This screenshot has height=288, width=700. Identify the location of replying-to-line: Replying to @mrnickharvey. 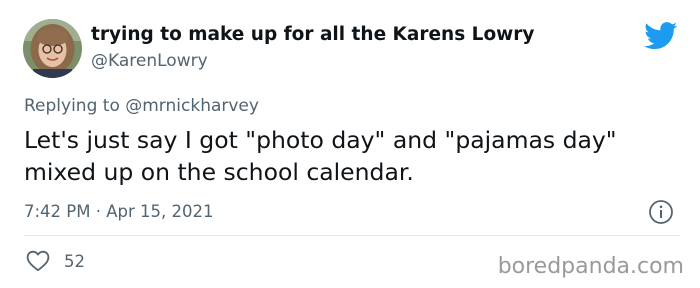
(141, 106).